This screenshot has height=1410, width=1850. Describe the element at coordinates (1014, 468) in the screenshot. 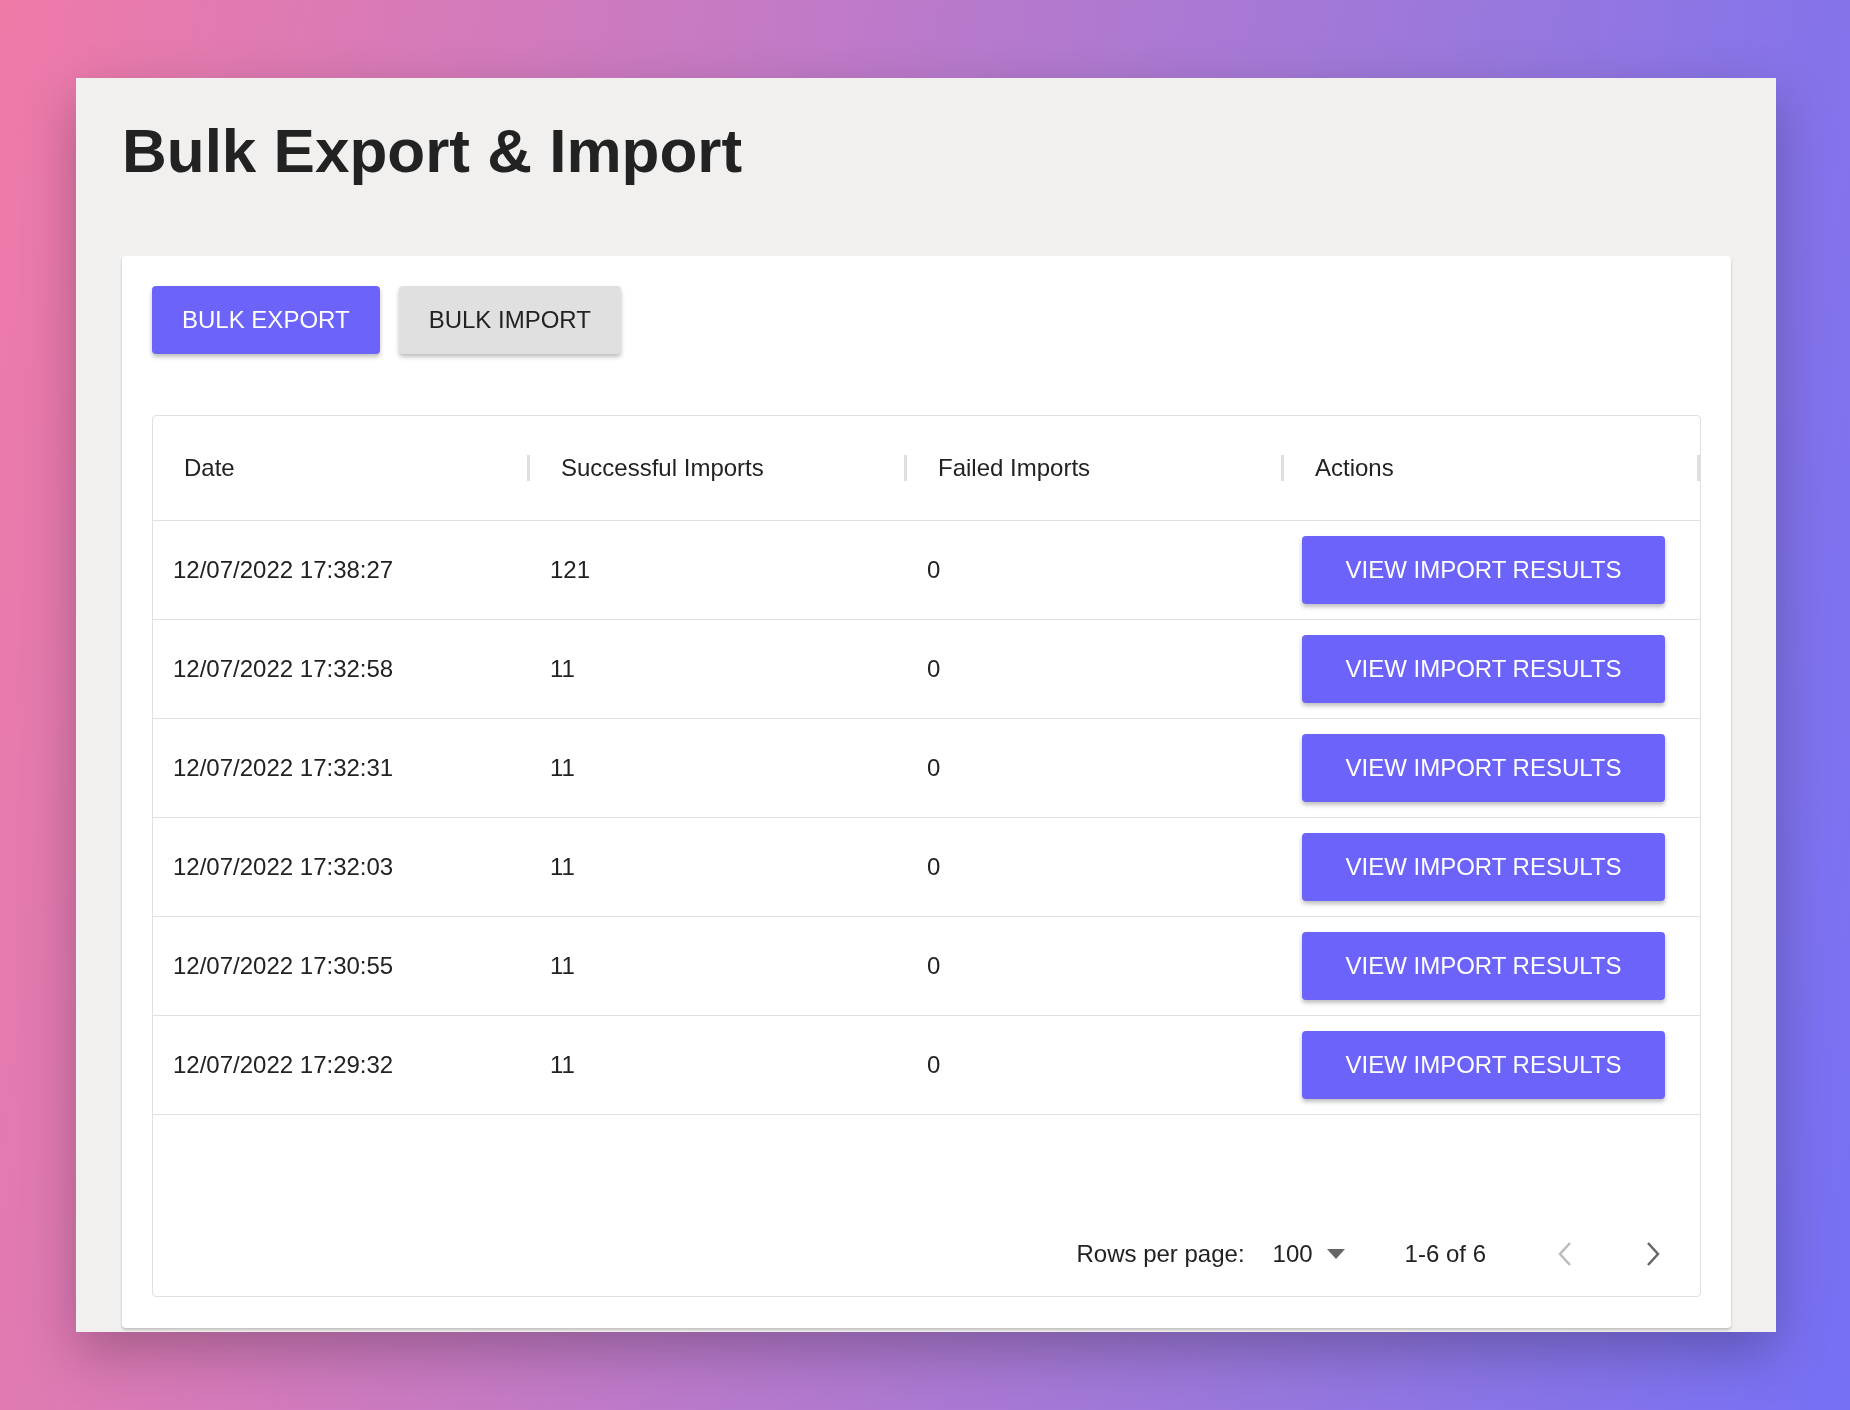

I see `column-header: Failed Imports` at that location.